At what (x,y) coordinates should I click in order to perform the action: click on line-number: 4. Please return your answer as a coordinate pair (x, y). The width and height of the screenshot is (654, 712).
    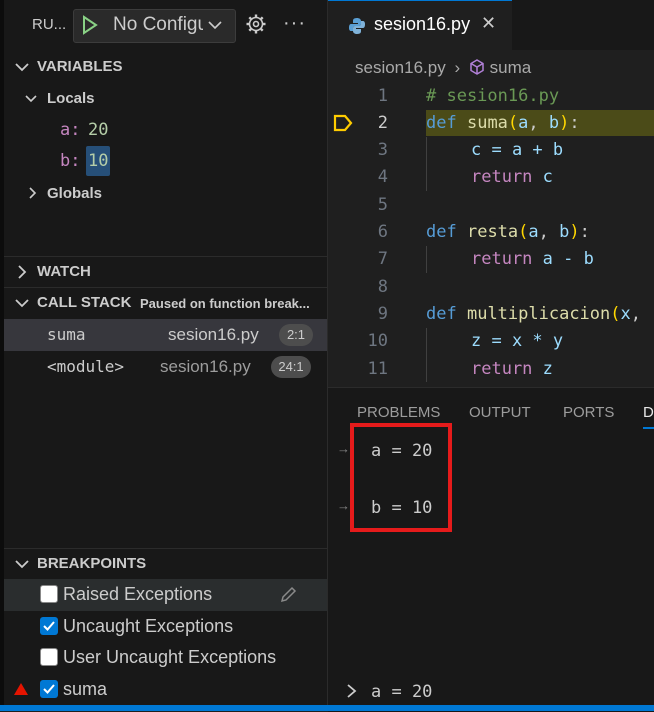
    Looking at the image, I should click on (382, 177).